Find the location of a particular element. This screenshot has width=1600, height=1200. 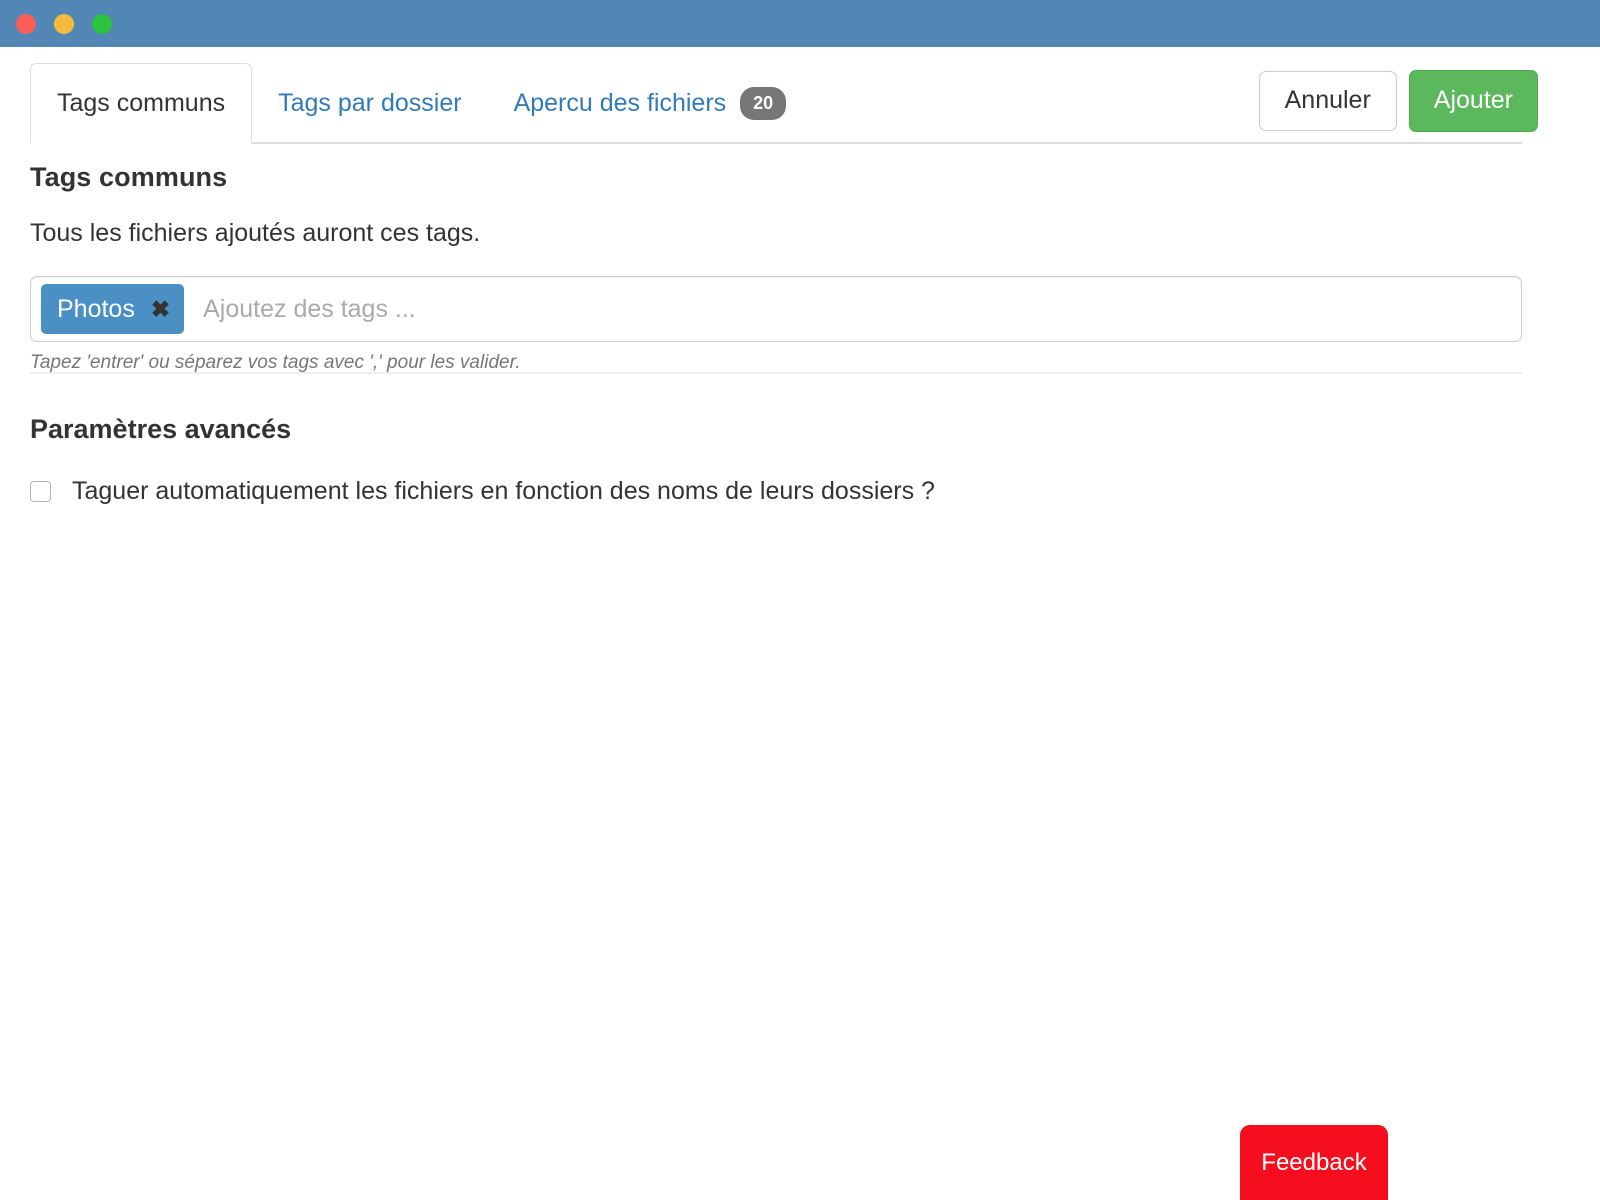

close-window-icon is located at coordinates (26, 24).